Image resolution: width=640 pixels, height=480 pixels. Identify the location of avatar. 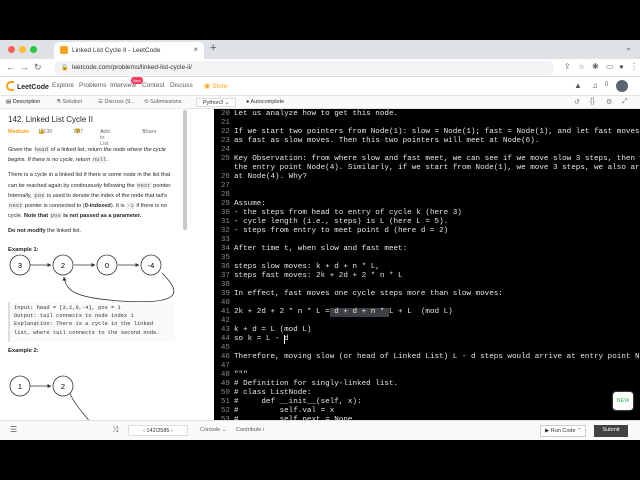
(622, 86).